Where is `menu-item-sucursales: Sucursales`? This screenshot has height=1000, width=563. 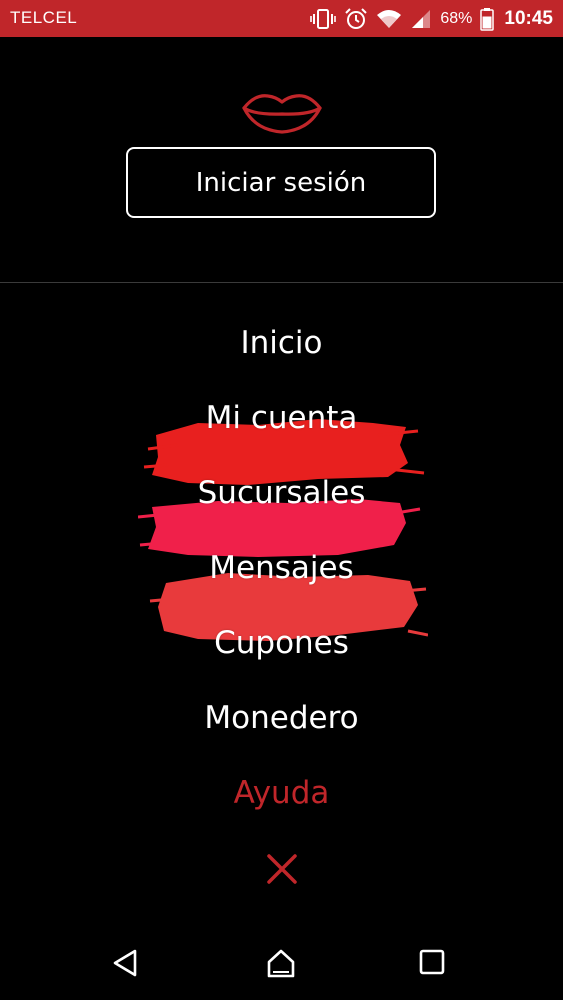
menu-item-sucursales: Sucursales is located at coordinates (281, 493).